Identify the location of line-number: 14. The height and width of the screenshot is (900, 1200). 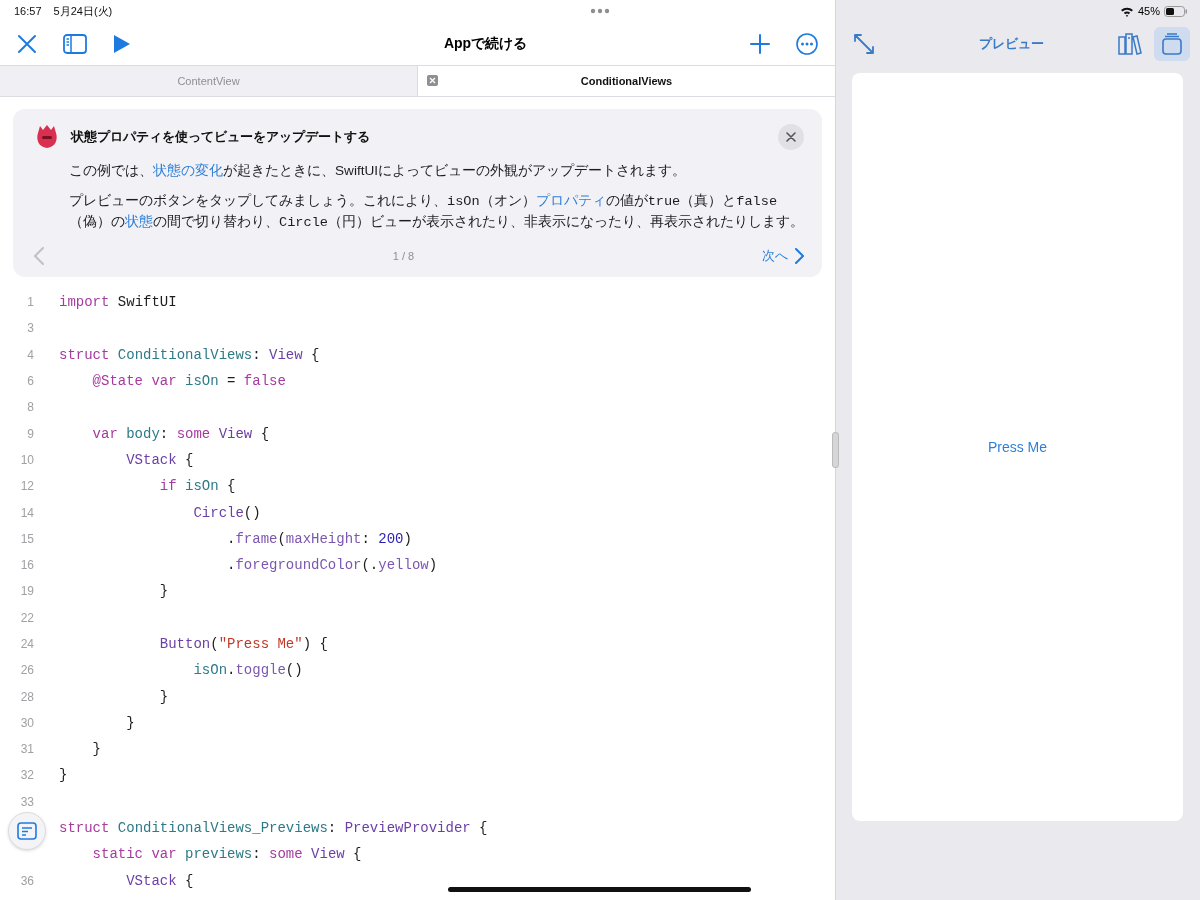
(26, 512).